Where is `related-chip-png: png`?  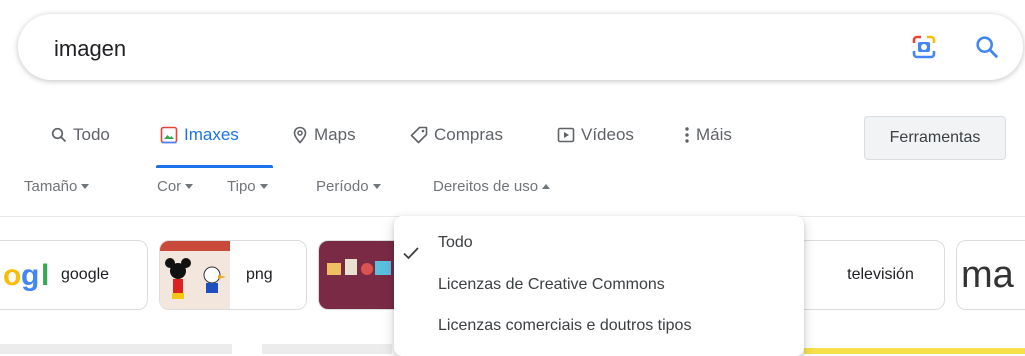 related-chip-png: png is located at coordinates (233, 275).